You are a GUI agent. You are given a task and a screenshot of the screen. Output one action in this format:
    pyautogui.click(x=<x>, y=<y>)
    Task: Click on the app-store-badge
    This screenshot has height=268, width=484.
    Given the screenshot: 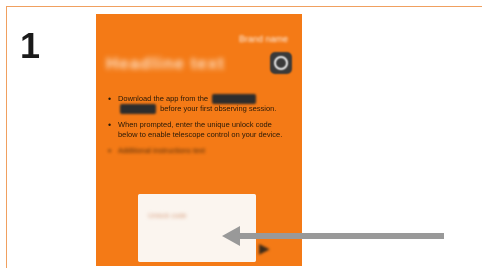 What is the action you would take?
    pyautogui.click(x=234, y=99)
    